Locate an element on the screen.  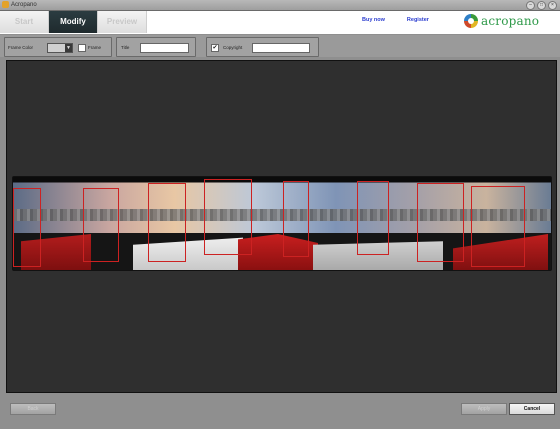
tab-start: Start is located at coordinates (24, 22).